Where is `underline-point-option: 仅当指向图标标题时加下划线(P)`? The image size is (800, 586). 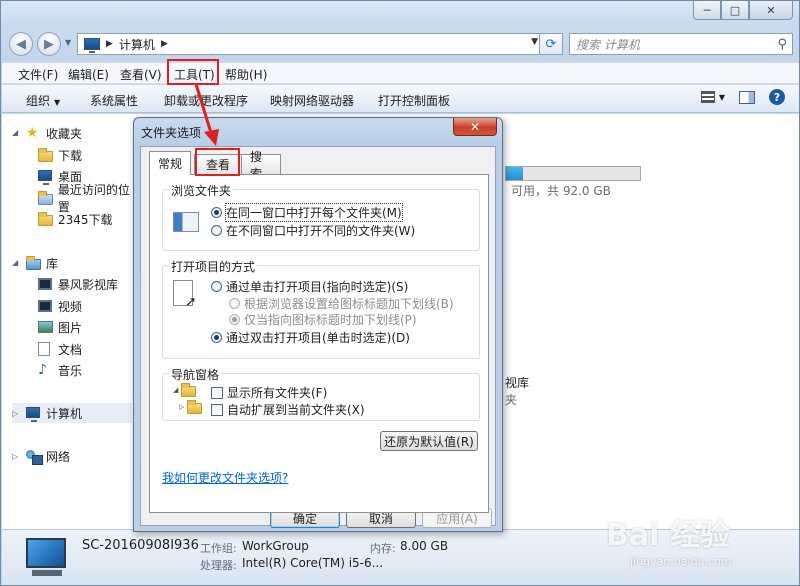
underline-point-option: 仅当指向图标标题时加下划线(P) is located at coordinates (323, 319).